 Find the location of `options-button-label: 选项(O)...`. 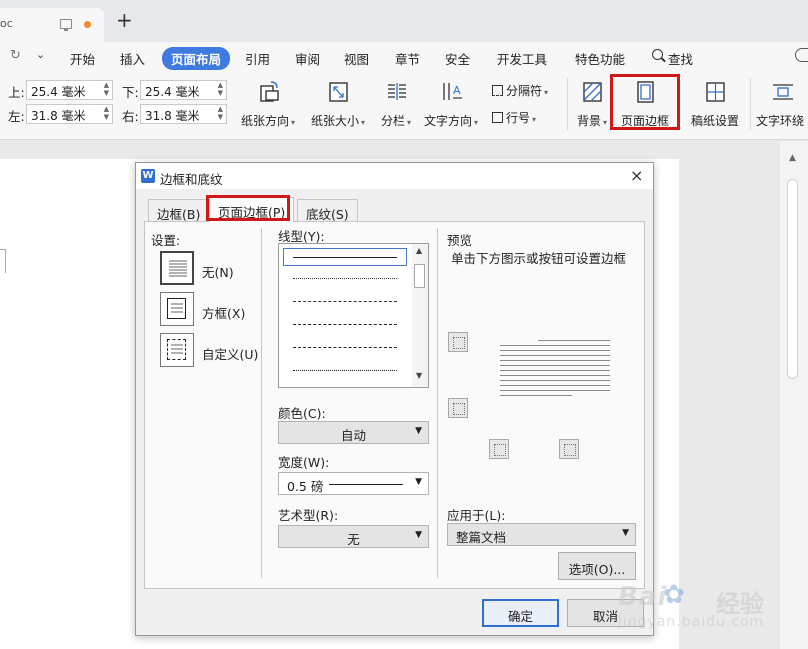

options-button-label: 选项(O)... is located at coordinates (597, 569).